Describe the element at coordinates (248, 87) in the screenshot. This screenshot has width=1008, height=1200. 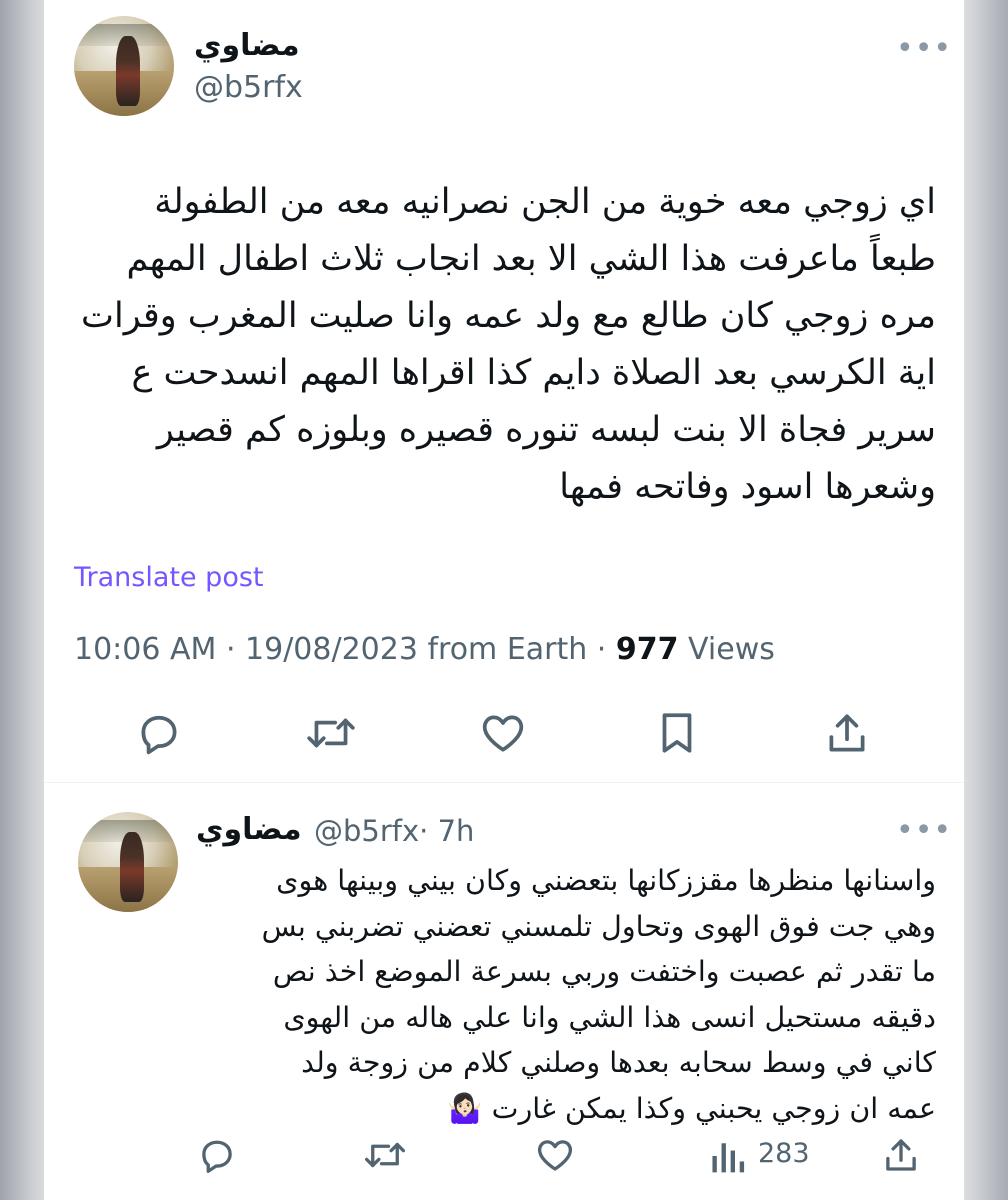
I see `author-handle: @b5rfx` at that location.